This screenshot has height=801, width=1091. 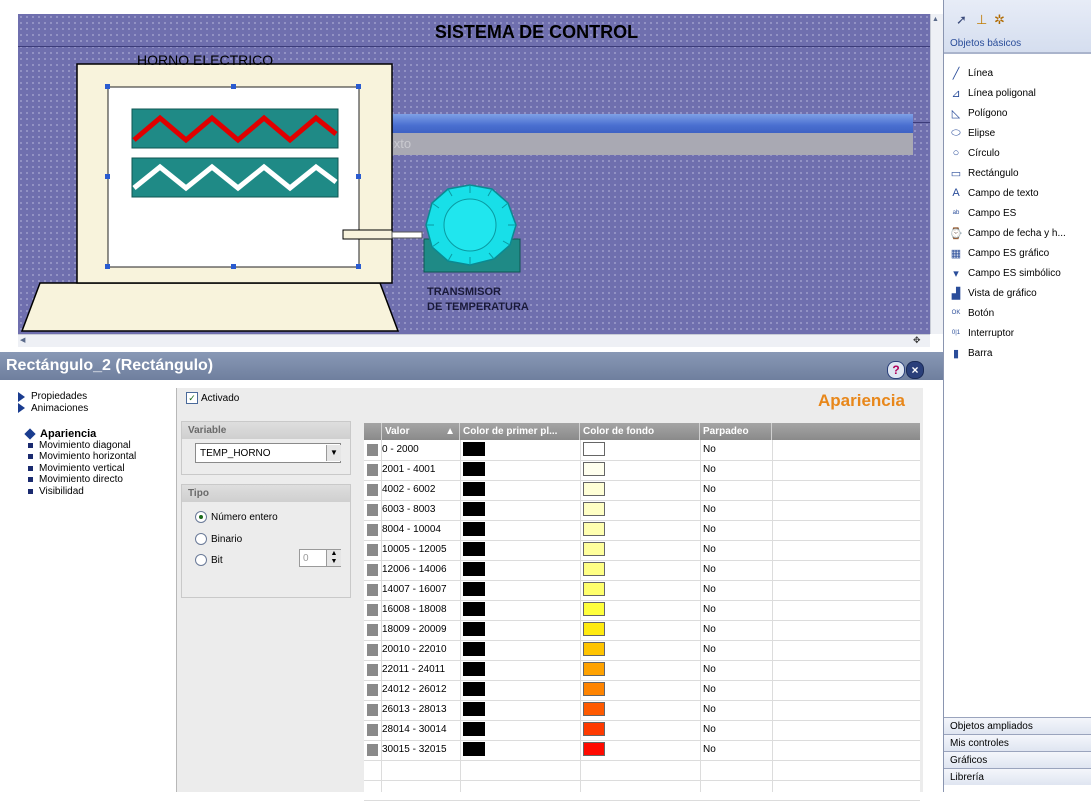 I want to click on table-row: 28014 - 30014 No, so click(x=642, y=730).